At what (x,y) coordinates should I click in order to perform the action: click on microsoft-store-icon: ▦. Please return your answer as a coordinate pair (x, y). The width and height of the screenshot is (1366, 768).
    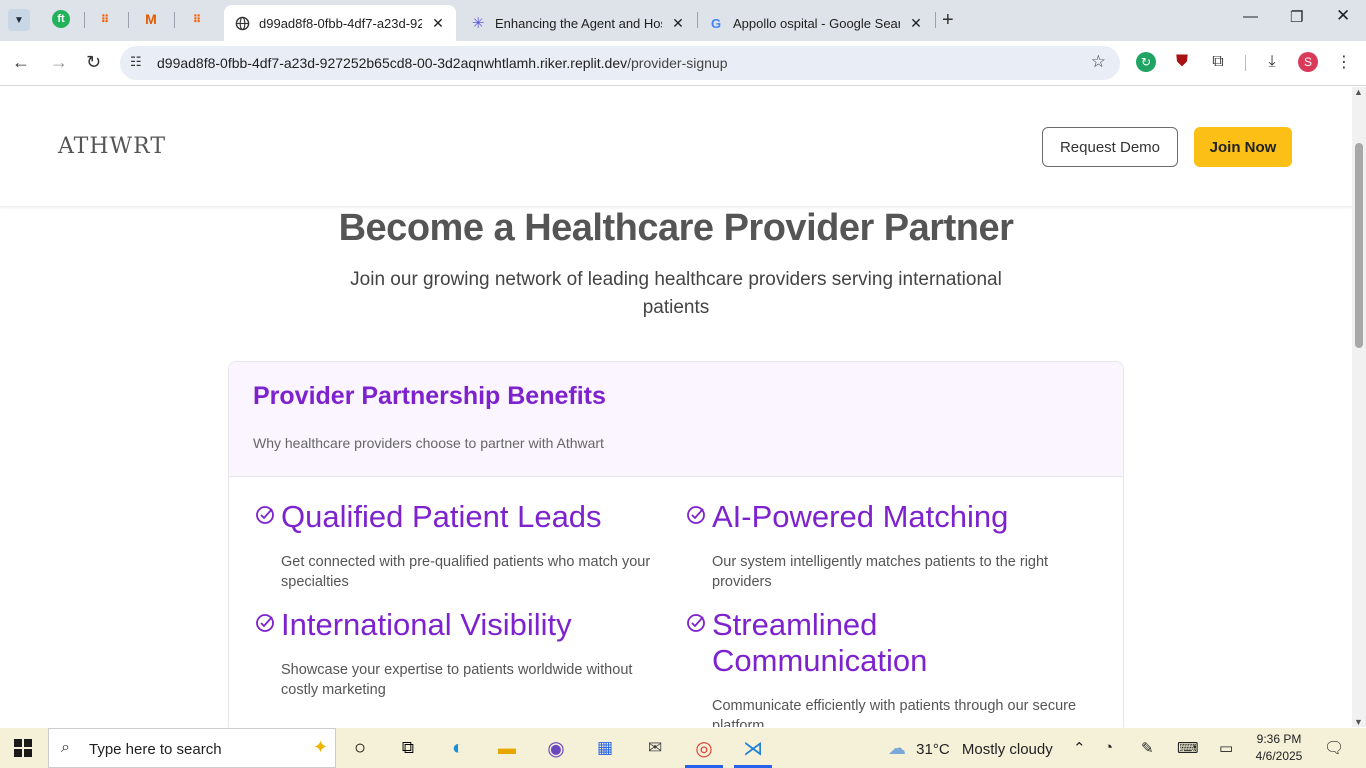
    Looking at the image, I should click on (605, 748).